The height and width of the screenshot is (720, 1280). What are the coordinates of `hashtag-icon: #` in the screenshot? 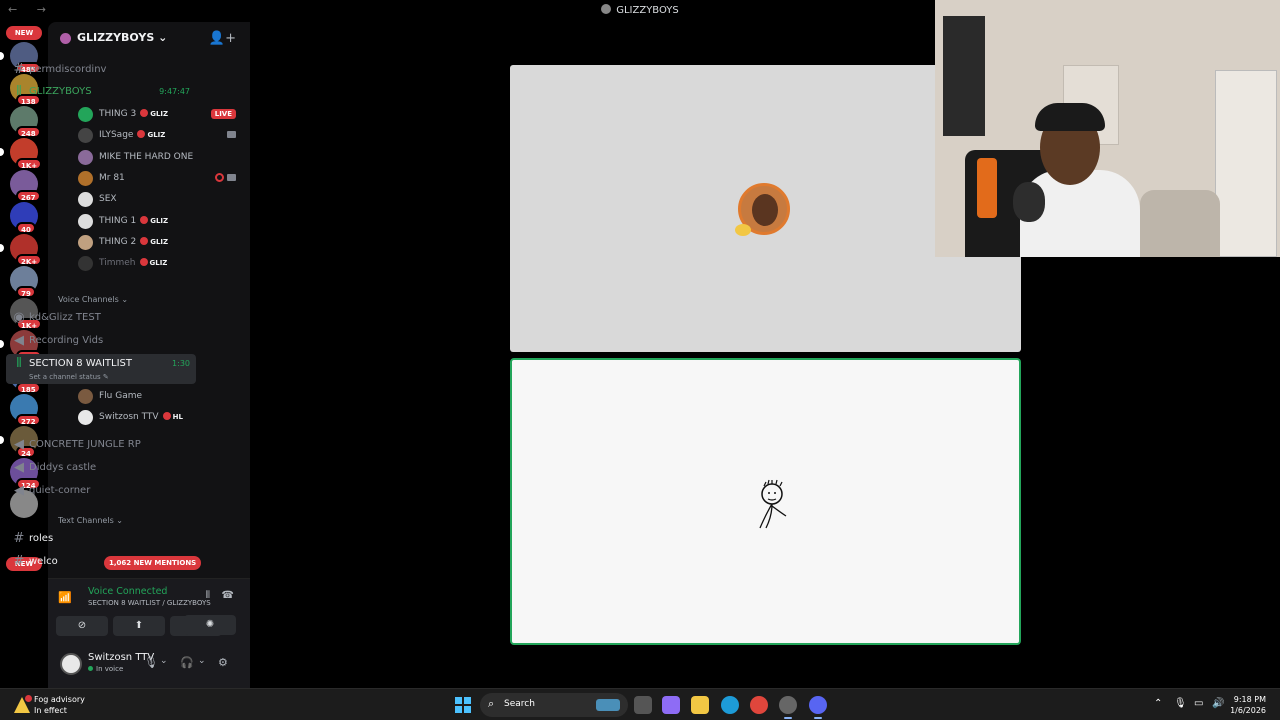 It's located at (19, 538).